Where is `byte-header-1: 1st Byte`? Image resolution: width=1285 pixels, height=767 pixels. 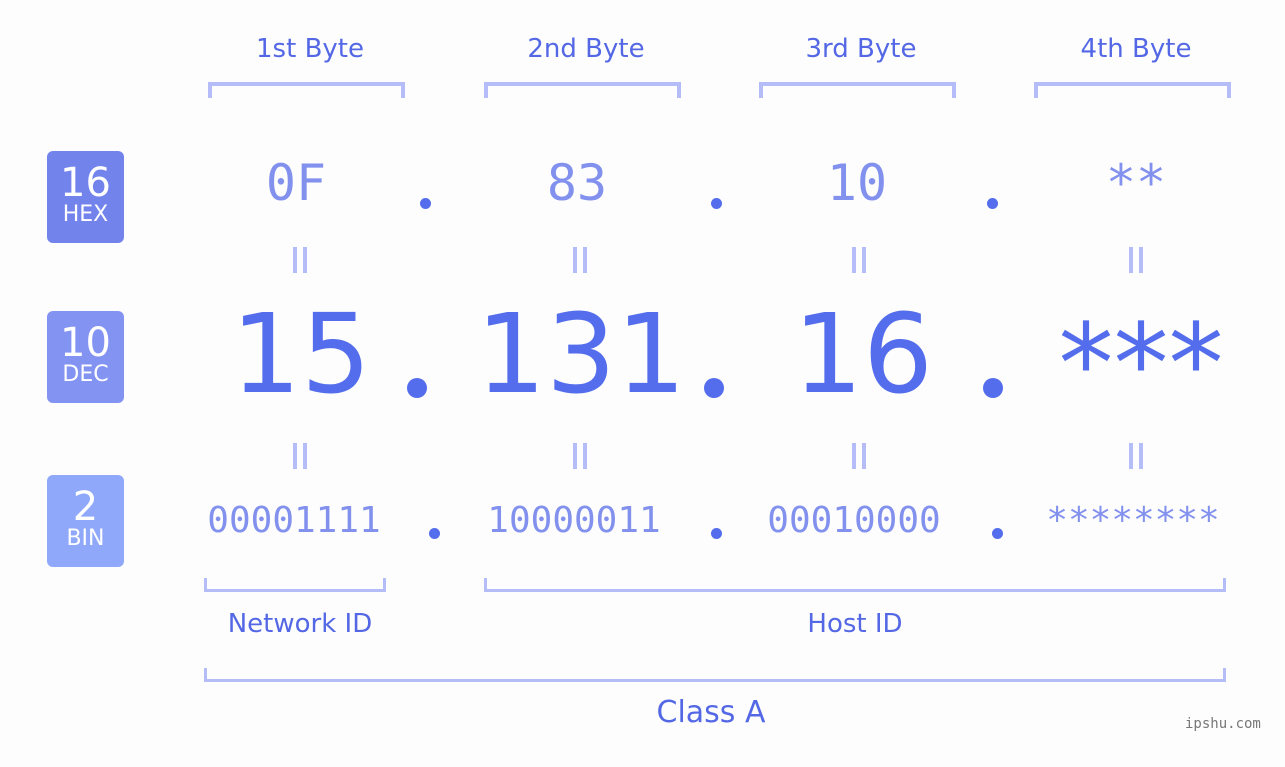 byte-header-1: 1st Byte is located at coordinates (310, 49).